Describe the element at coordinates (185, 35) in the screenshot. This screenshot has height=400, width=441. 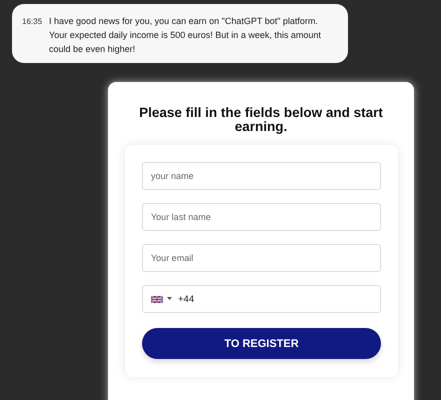
I see `message-text: I have good news for you, you can earn on "ChatGPT bot" platform. Your expected daily income is 500 euros! But in a week, this amount could be even higher!` at that location.